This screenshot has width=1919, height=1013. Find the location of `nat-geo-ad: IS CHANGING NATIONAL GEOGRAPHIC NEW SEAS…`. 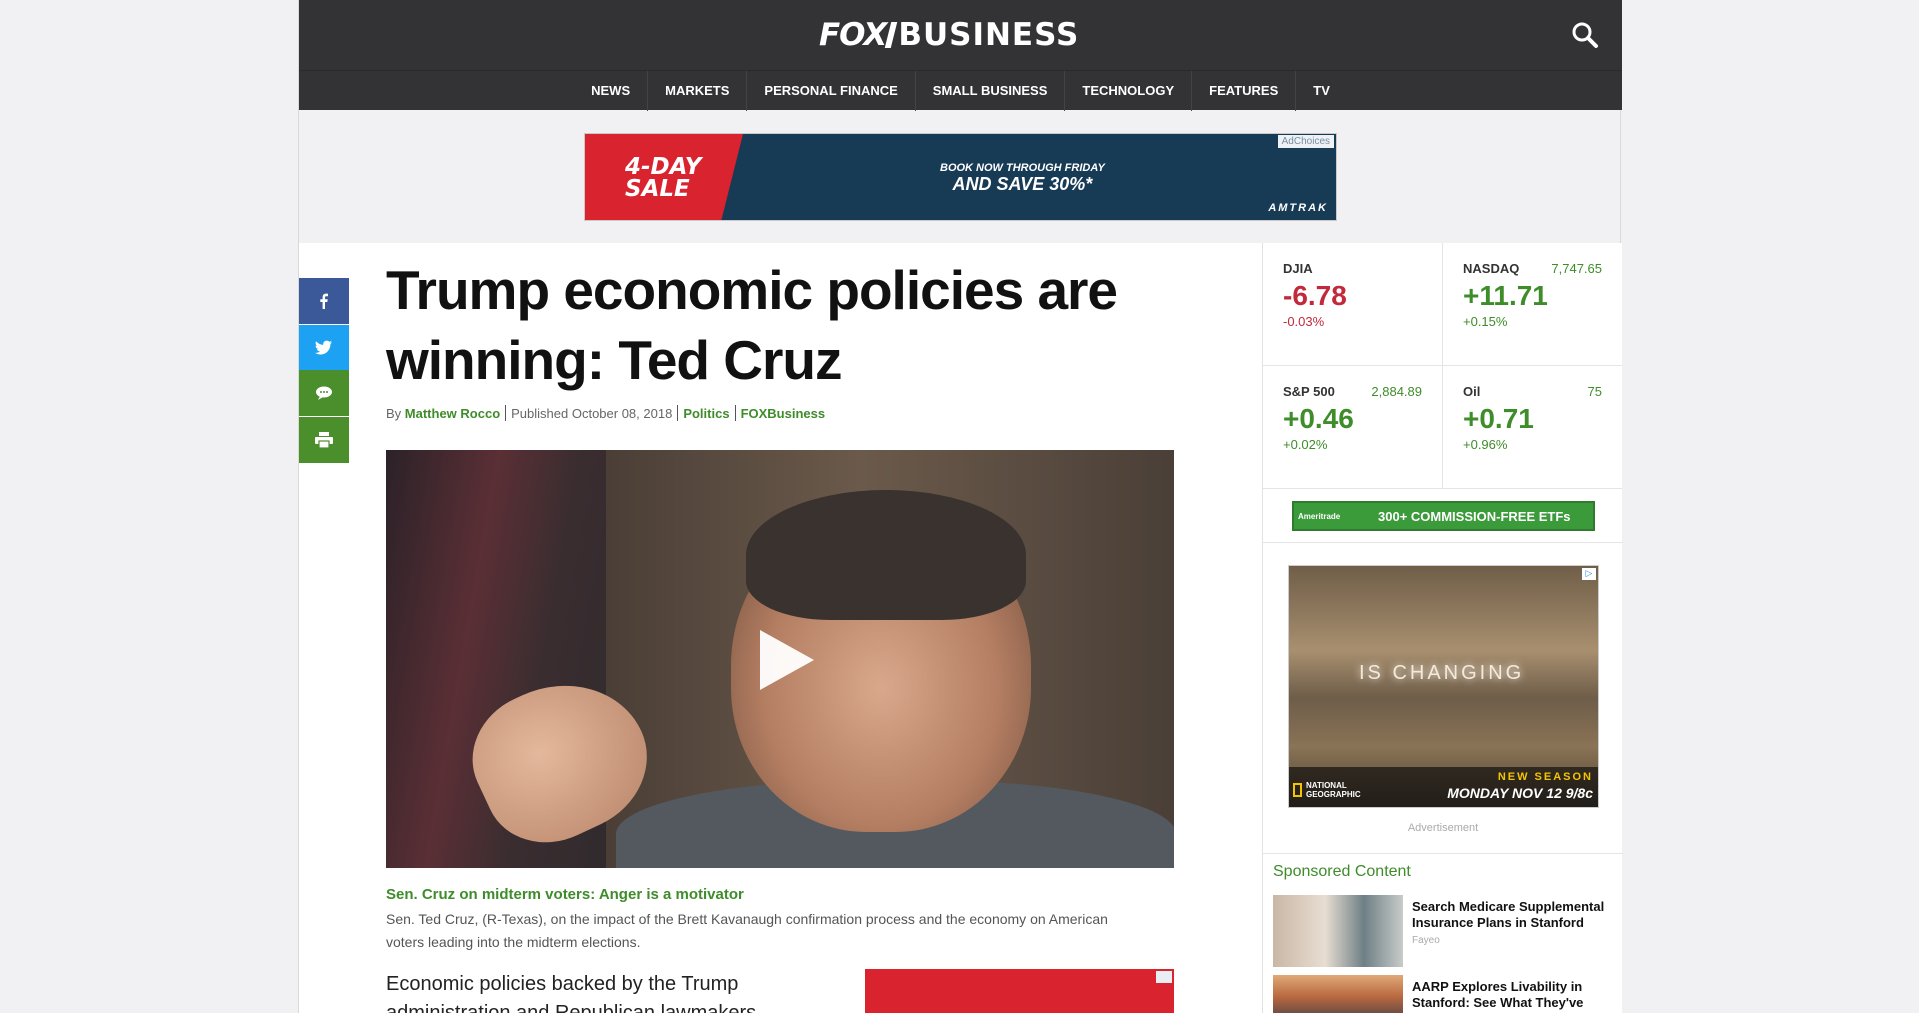

nat-geo-ad: IS CHANGING NATIONAL GEOGRAPHIC NEW SEAS… is located at coordinates (1443, 686).